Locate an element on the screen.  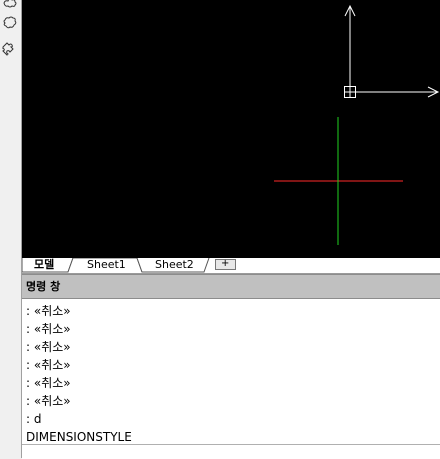
command-window-title: 명령 창 is located at coordinates (43, 286).